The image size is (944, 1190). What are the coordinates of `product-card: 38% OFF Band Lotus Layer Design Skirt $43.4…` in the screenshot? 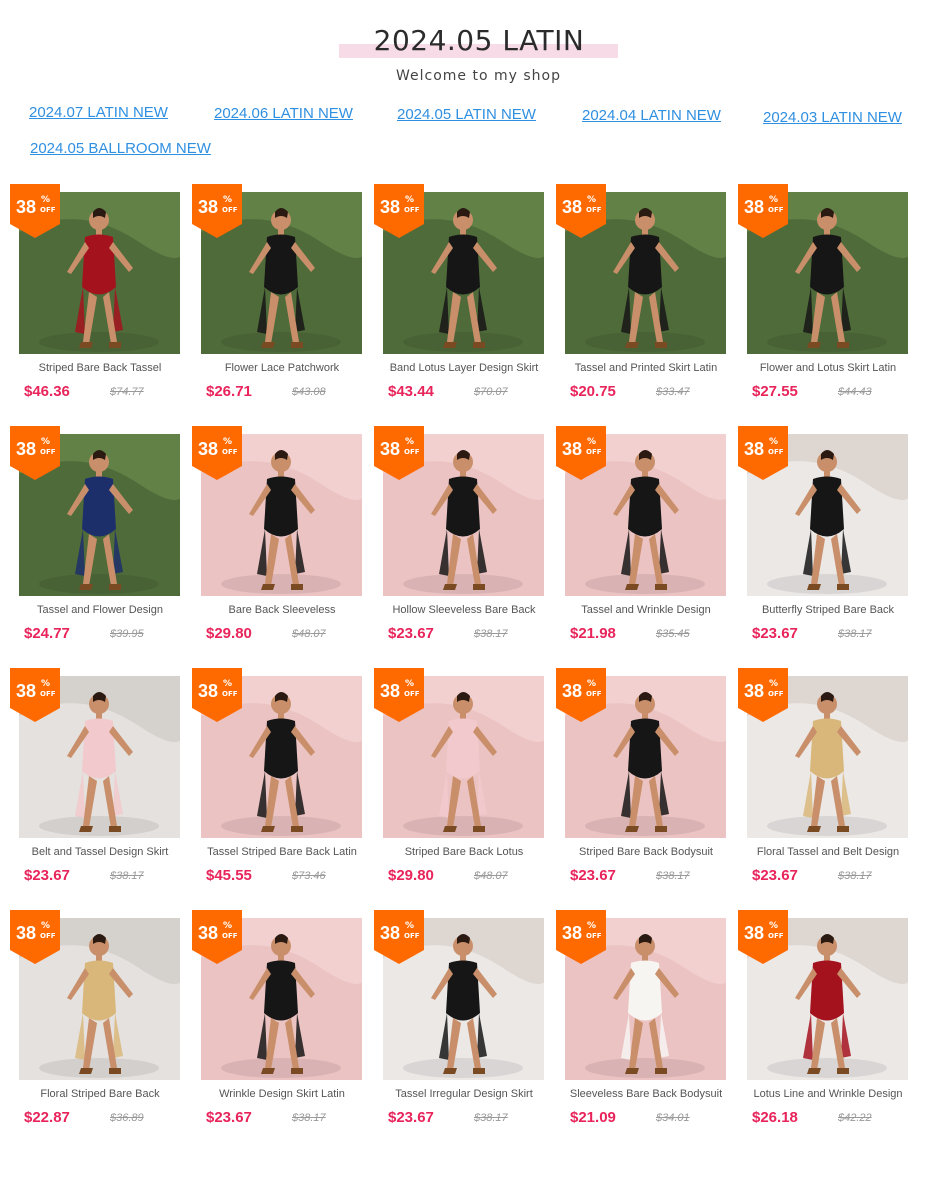 It's located at (465, 300).